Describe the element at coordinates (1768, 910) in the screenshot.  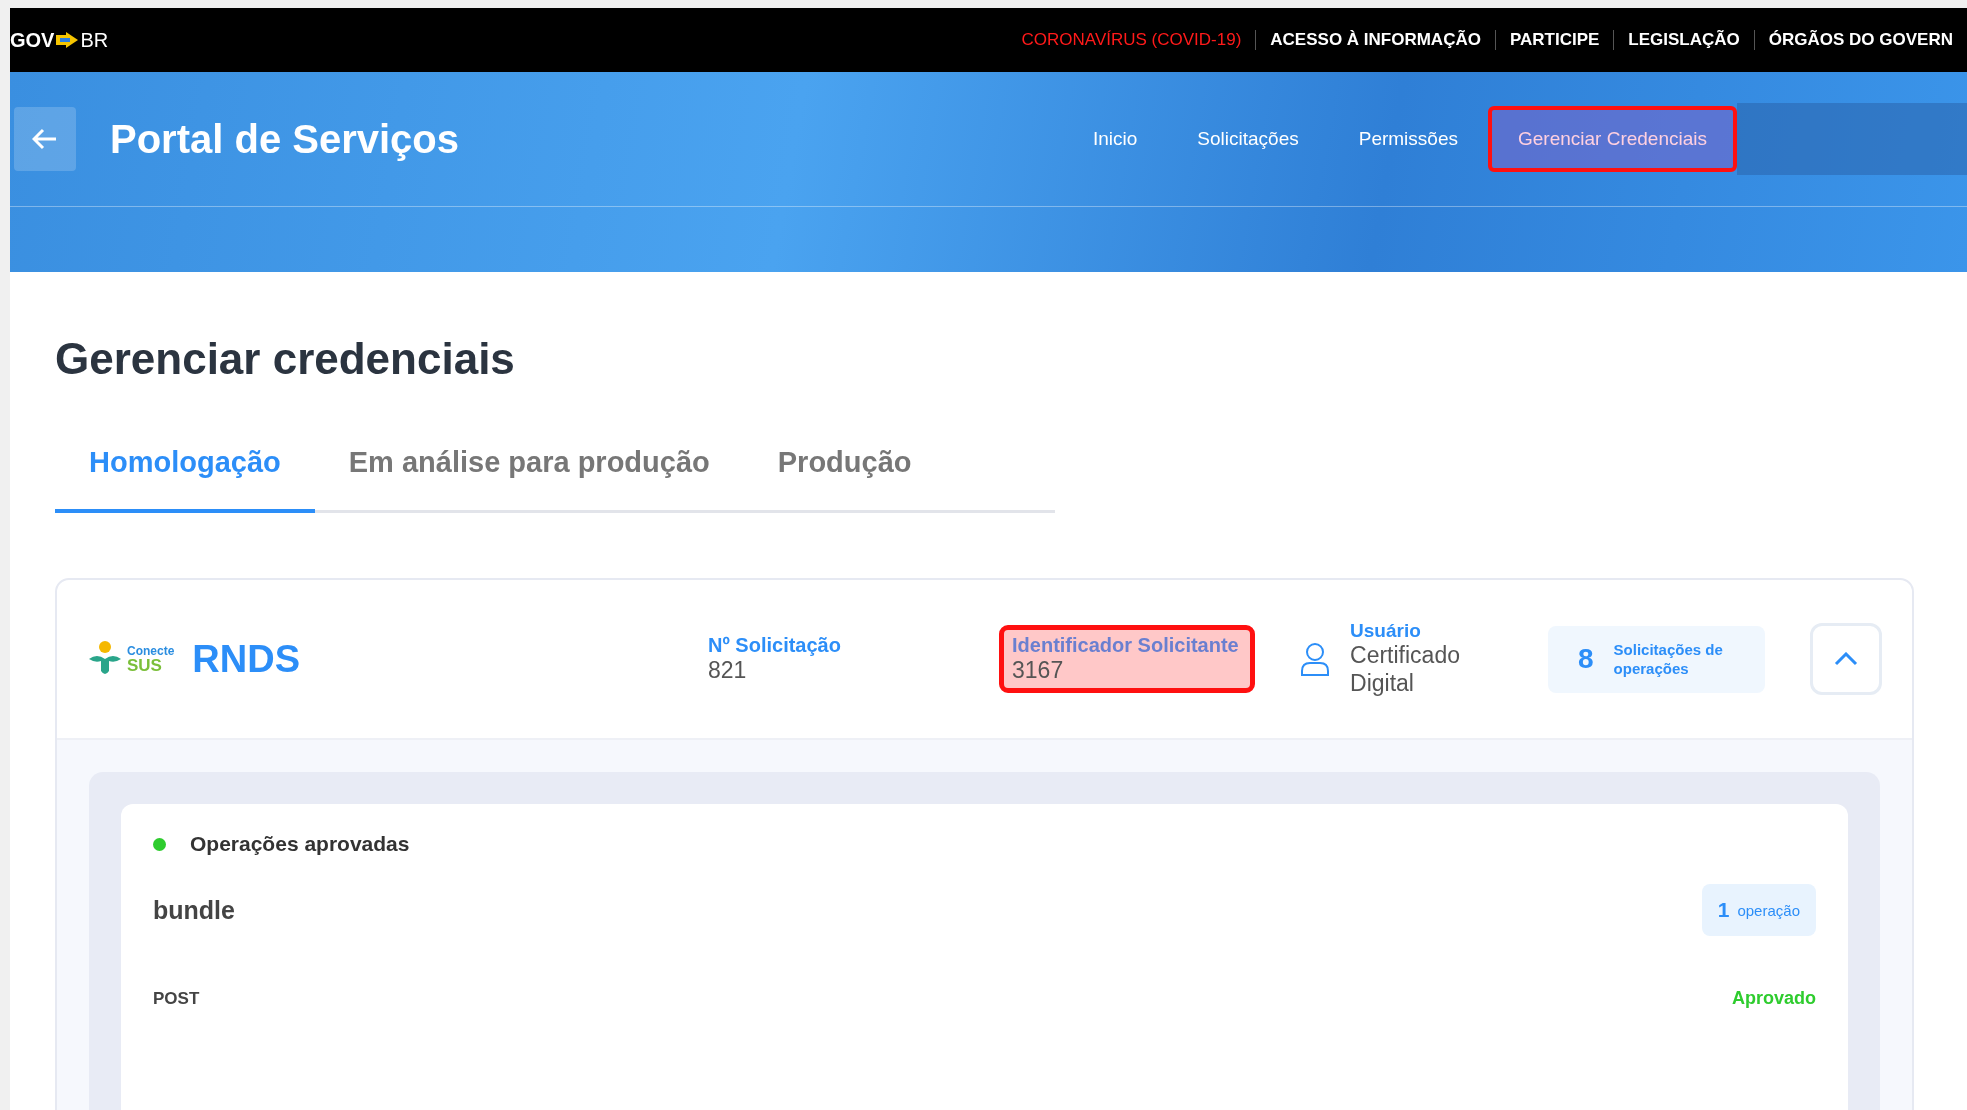
I see `operation-count-label: operação` at that location.